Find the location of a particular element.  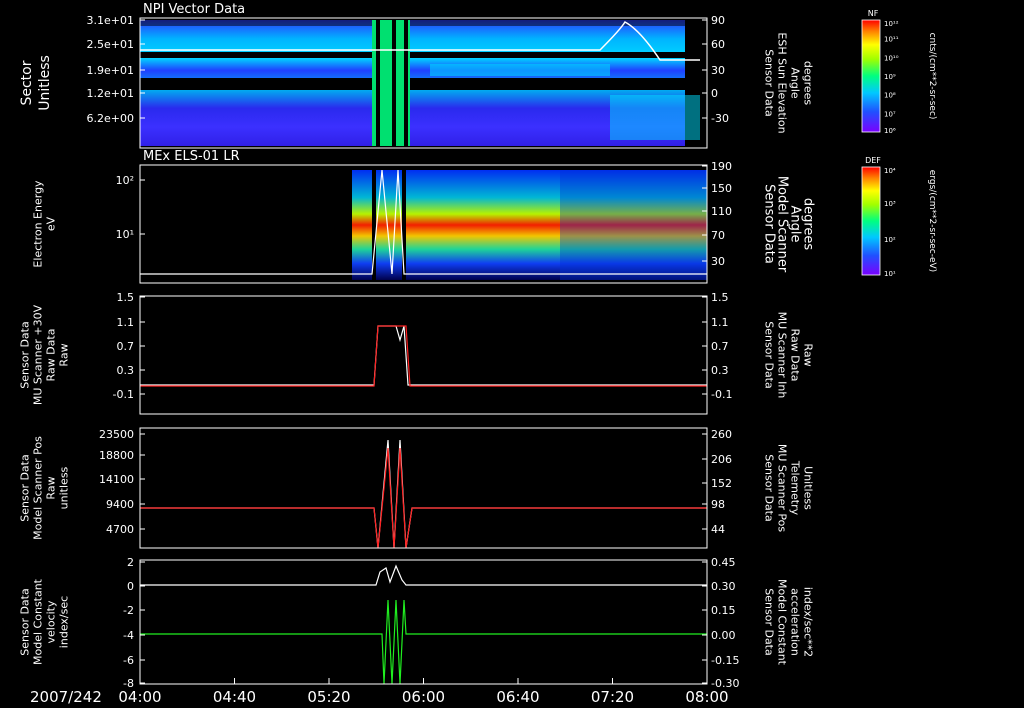

left-tick-label: -0.1 is located at coordinates (123, 394).